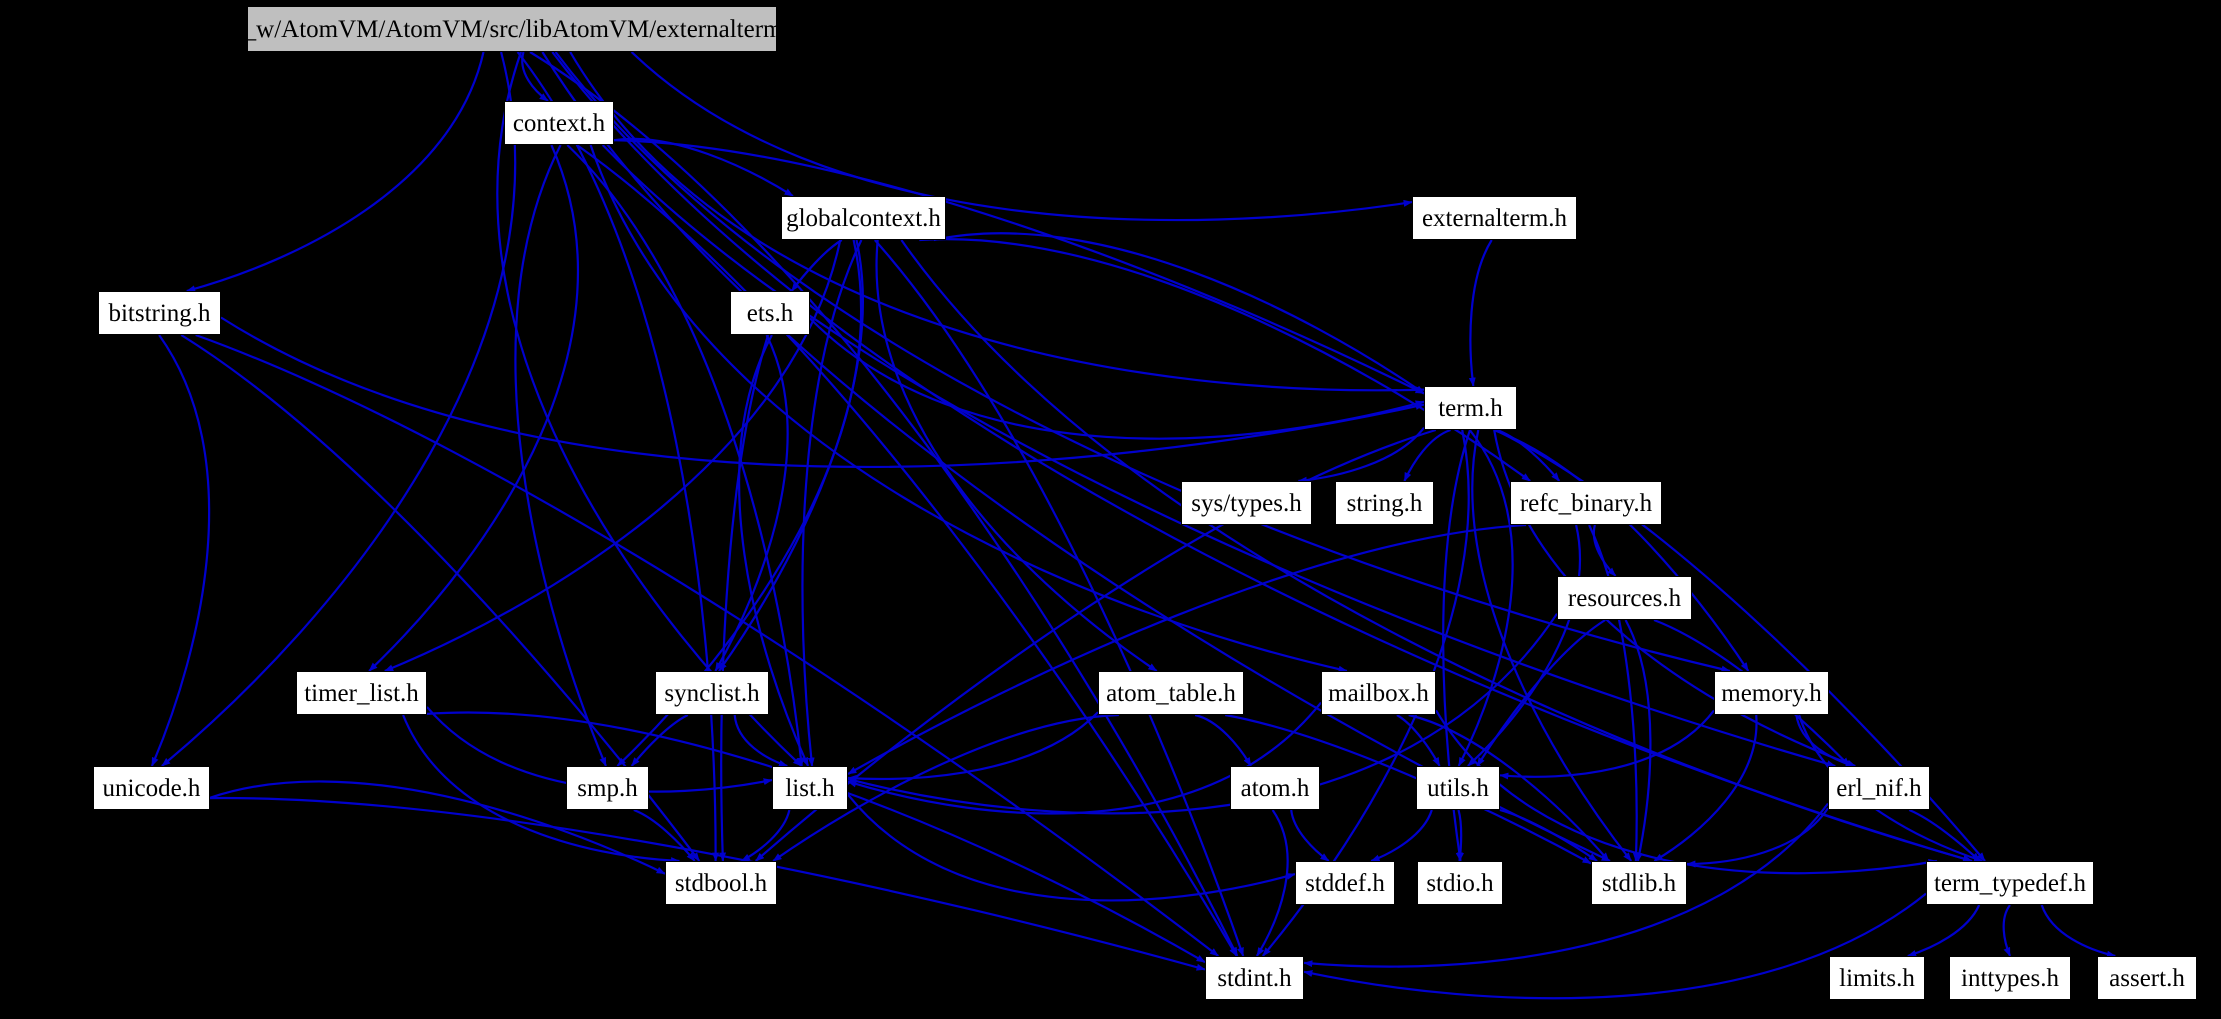 The height and width of the screenshot is (1019, 2221). Describe the element at coordinates (1401, 836) in the screenshot. I see `graph-edge-utils-to-stddef` at that location.